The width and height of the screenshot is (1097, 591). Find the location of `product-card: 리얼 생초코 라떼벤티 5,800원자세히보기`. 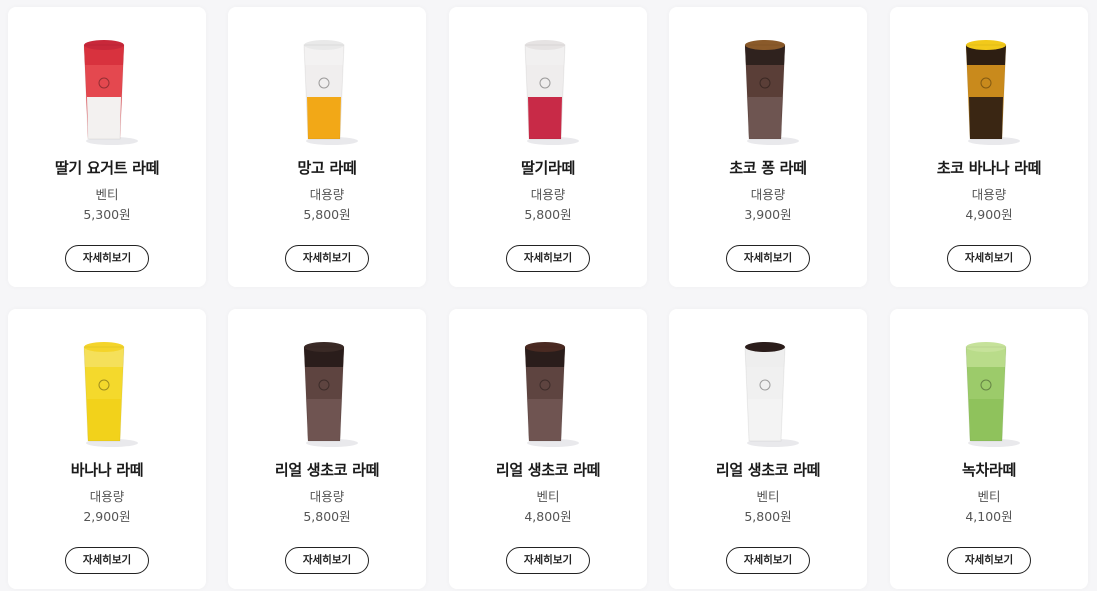

product-card: 리얼 생초코 라떼벤티 5,800원자세히보기 is located at coordinates (768, 449).